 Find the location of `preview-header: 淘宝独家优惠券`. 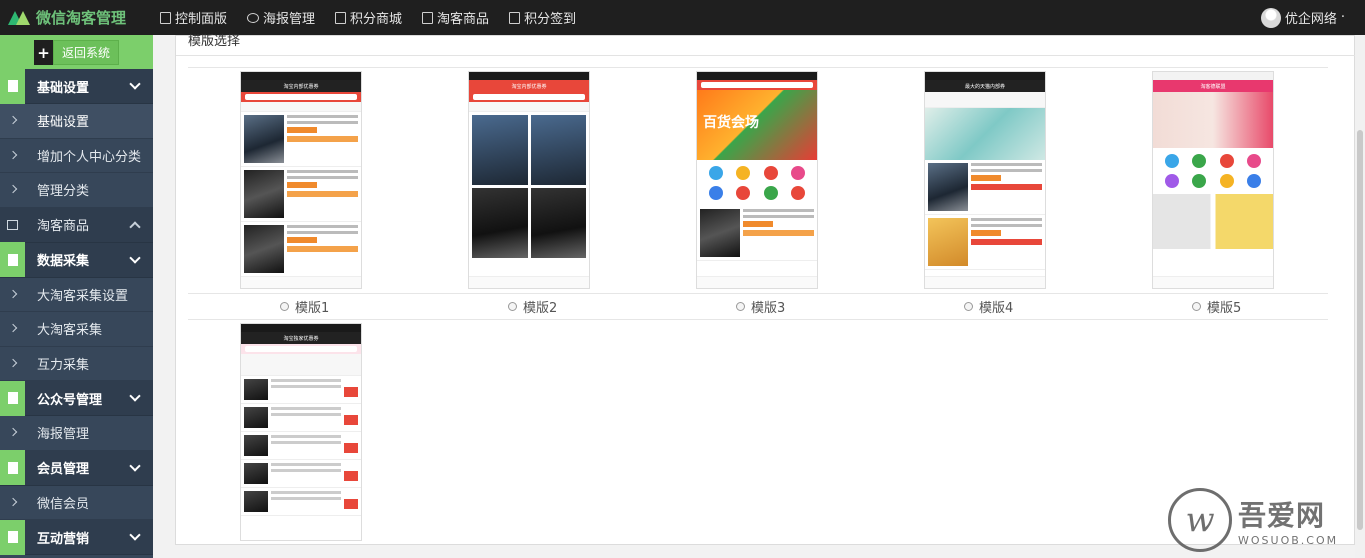

preview-header: 淘宝独家优惠券 is located at coordinates (301, 338).